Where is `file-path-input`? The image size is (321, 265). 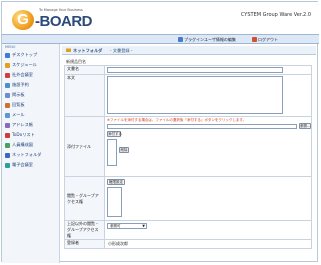 file-path-input is located at coordinates (202, 126).